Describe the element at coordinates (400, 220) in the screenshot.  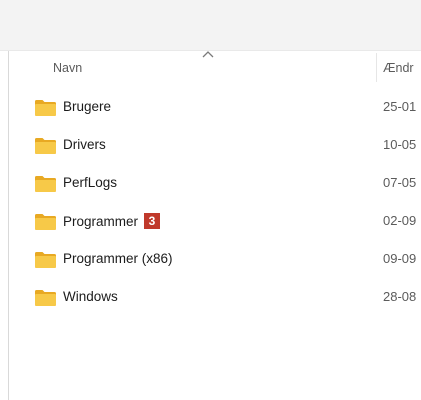
I see `item-date: 02-09` at that location.